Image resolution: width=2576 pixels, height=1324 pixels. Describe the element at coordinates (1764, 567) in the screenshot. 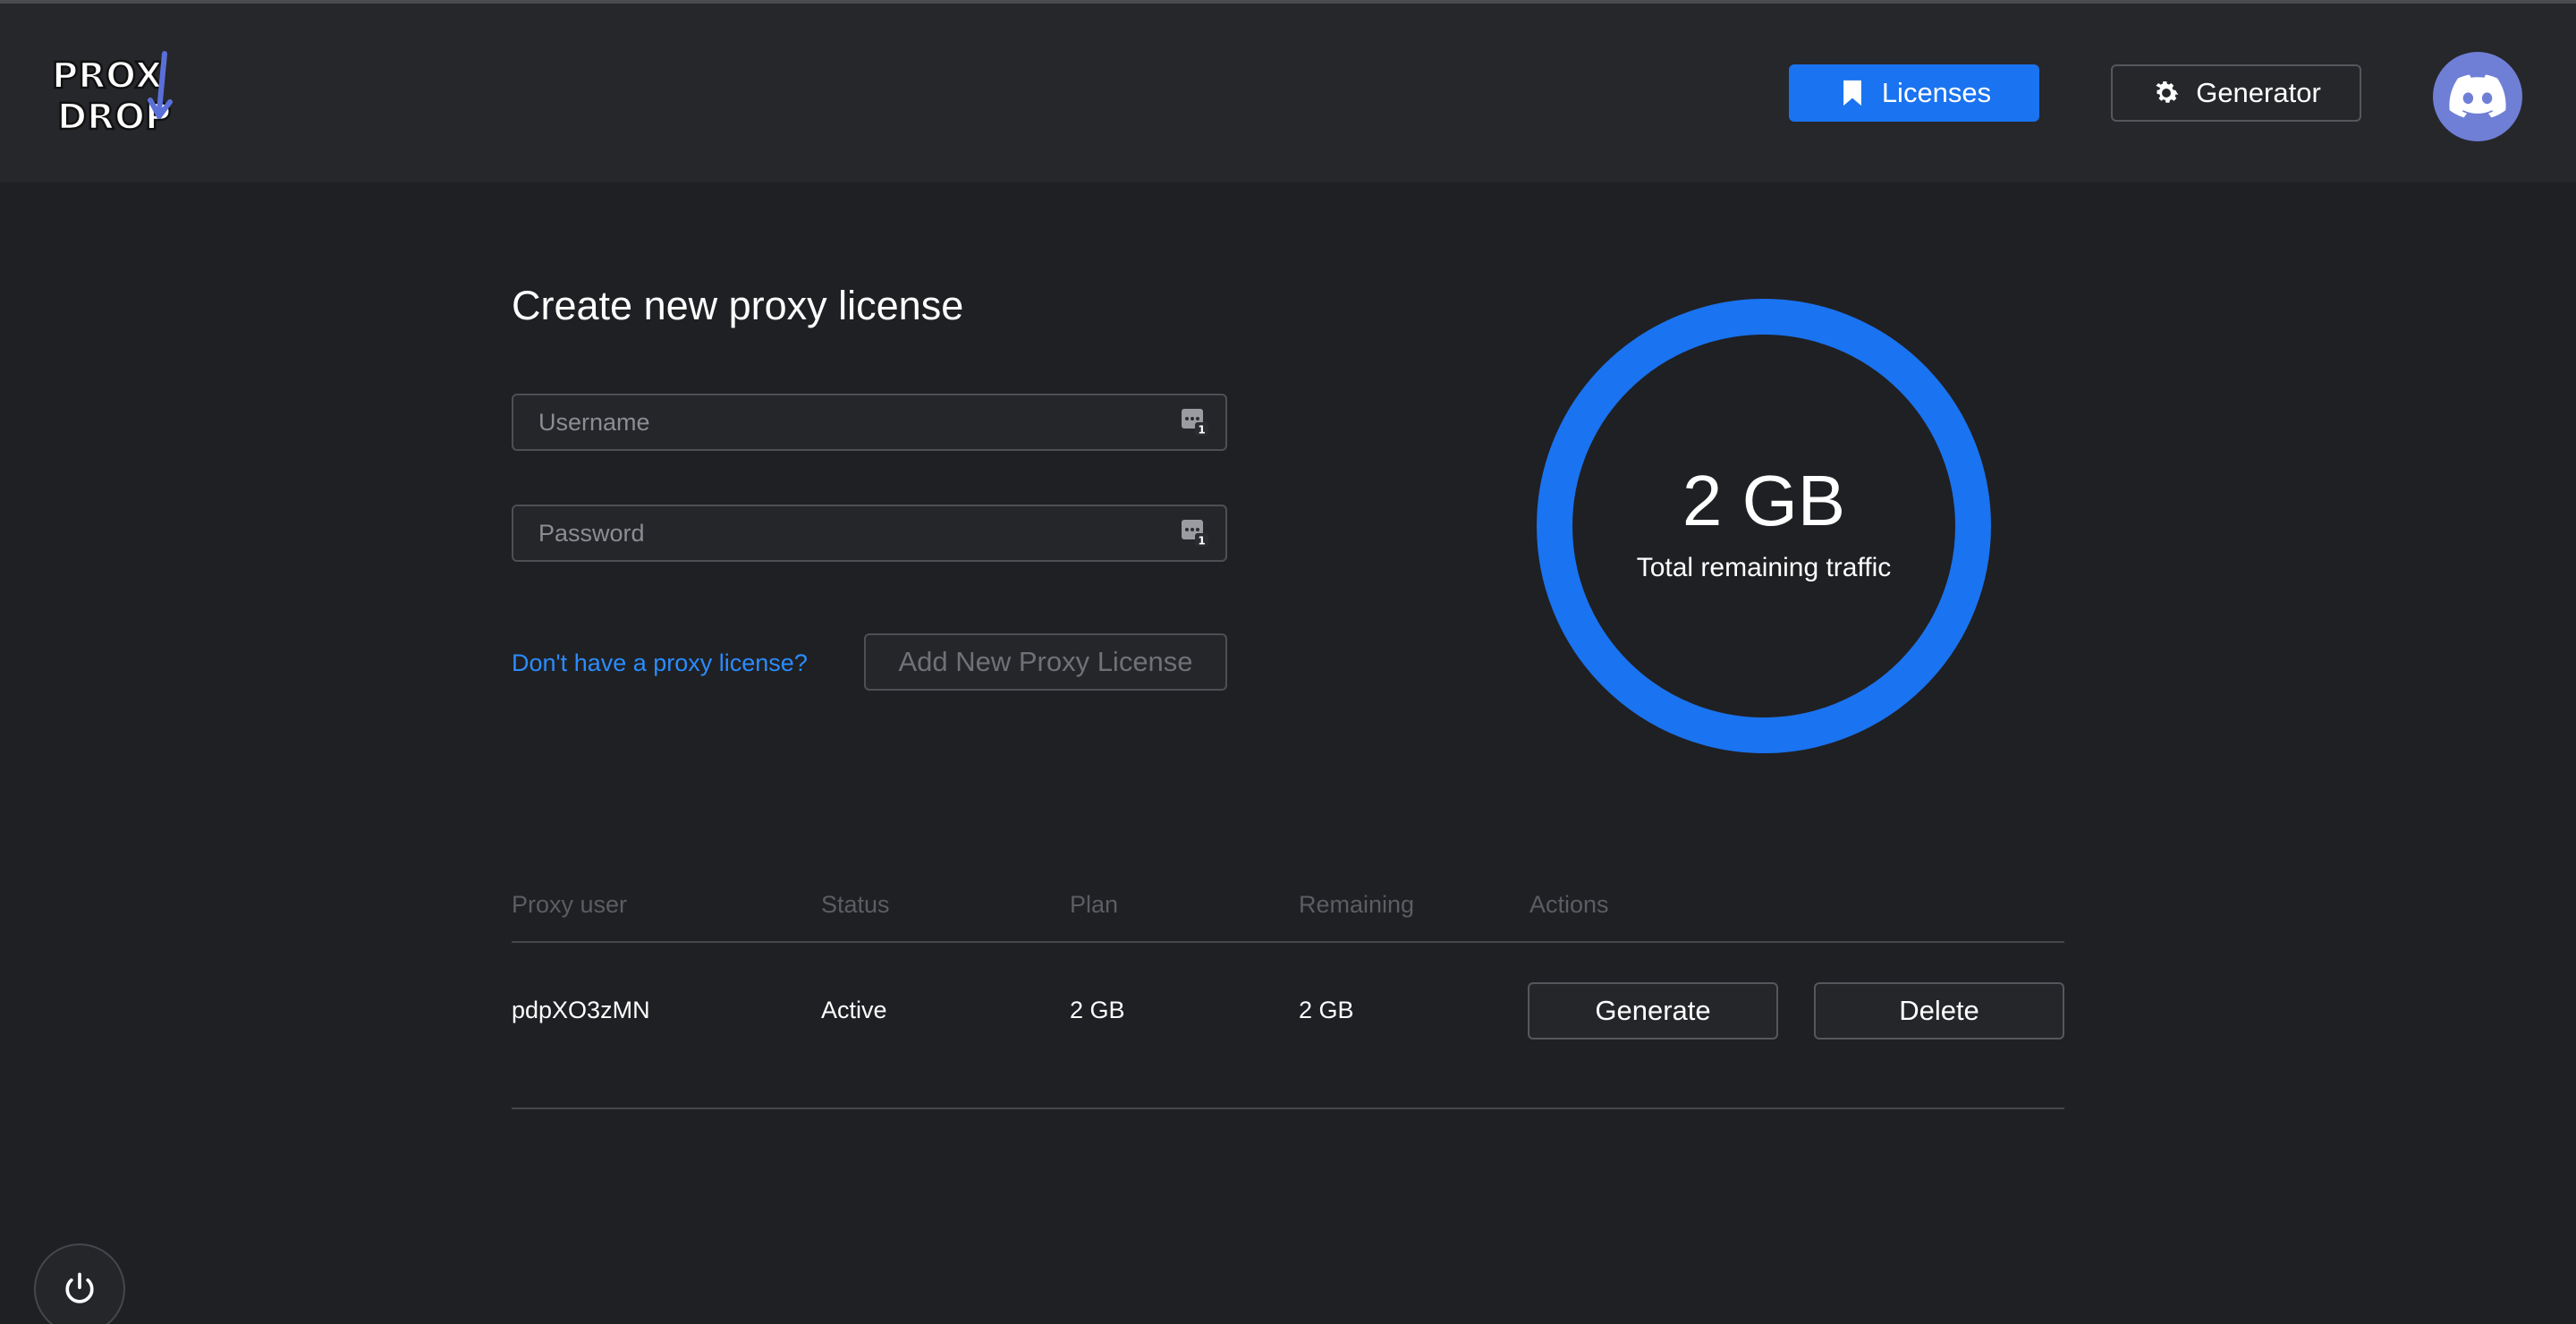

I see `traffic-label: Total remaining traffic` at that location.